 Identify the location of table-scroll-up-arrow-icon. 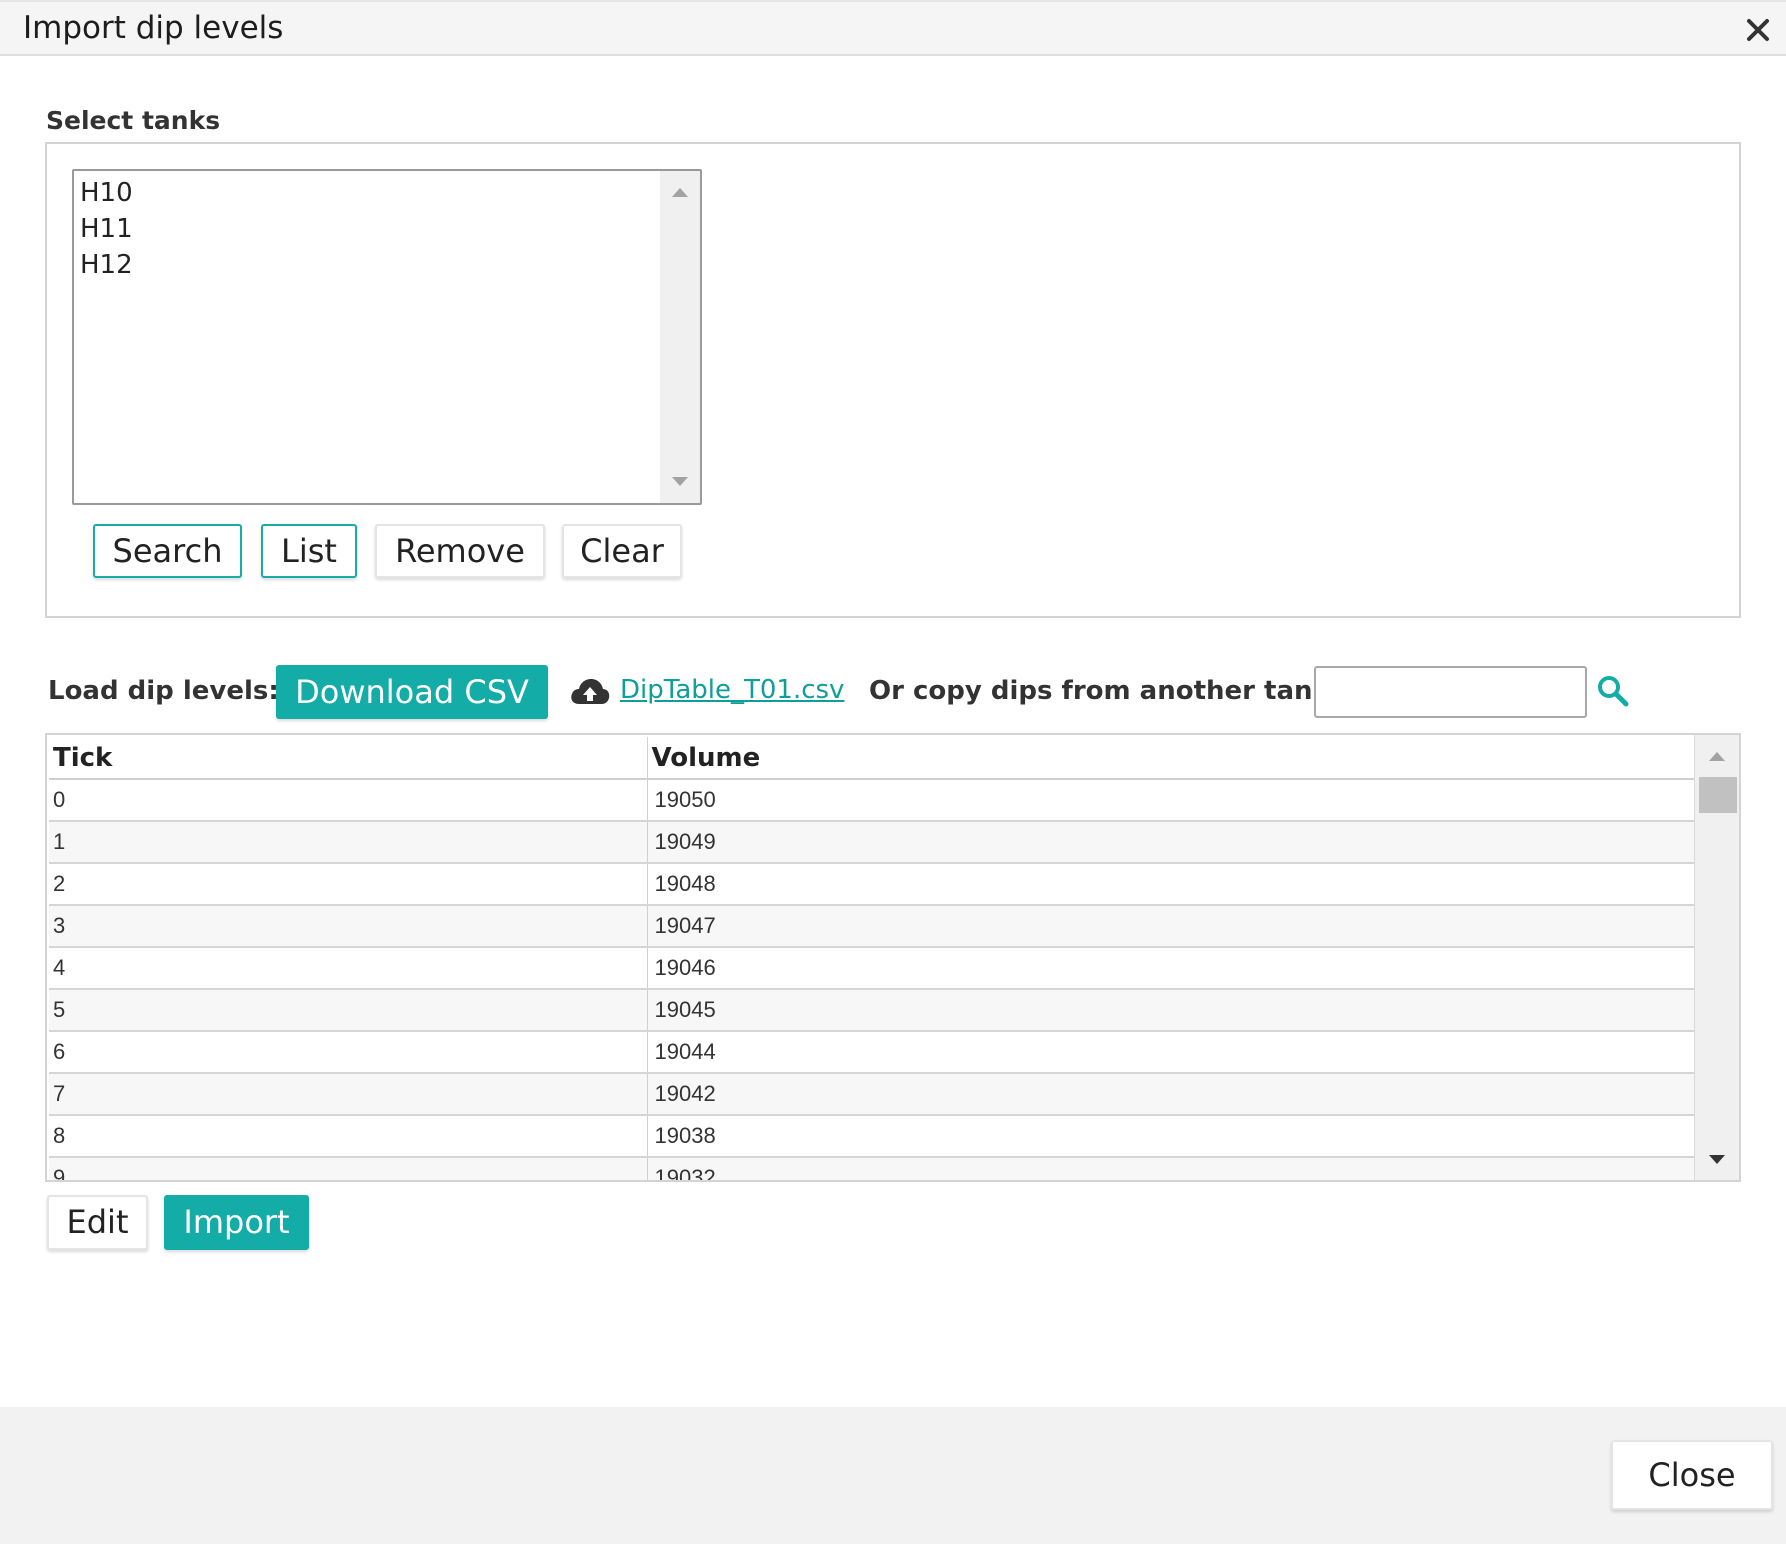
(1717, 756).